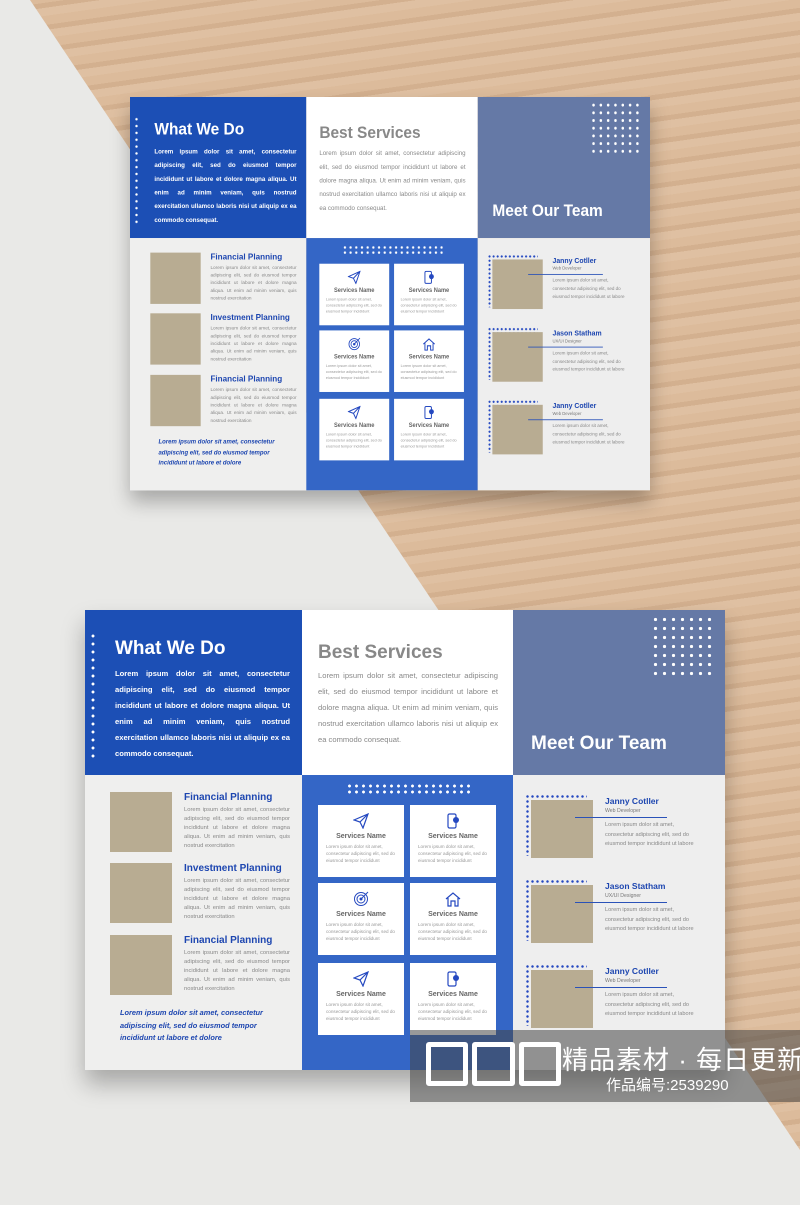  What do you see at coordinates (199, 129) in the screenshot?
I see `what-we-do-title: What We Do` at bounding box center [199, 129].